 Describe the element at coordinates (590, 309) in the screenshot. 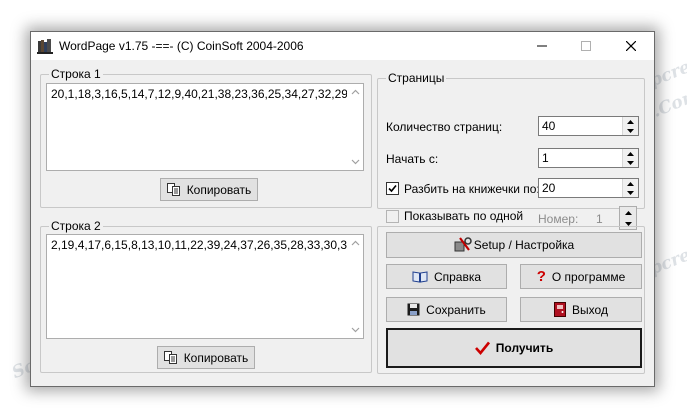

I see `exit-label: Выход` at that location.